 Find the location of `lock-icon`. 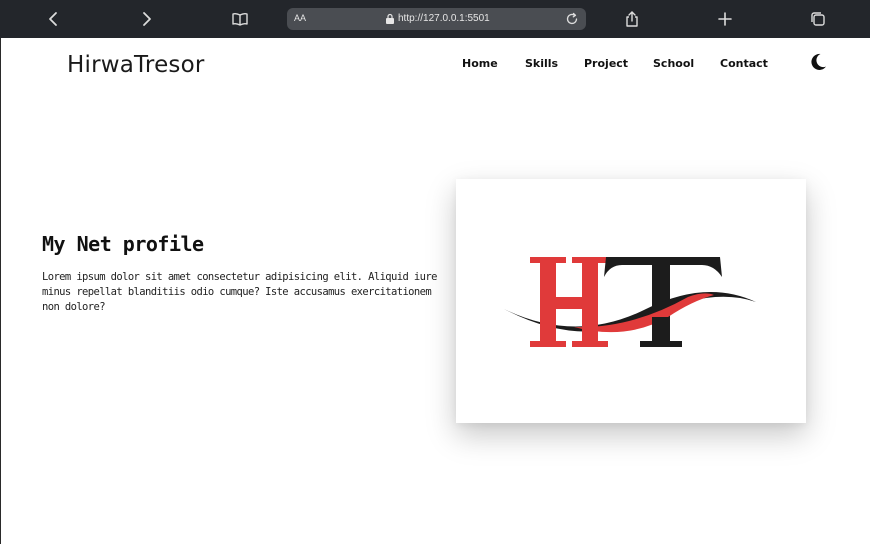

lock-icon is located at coordinates (390, 18).